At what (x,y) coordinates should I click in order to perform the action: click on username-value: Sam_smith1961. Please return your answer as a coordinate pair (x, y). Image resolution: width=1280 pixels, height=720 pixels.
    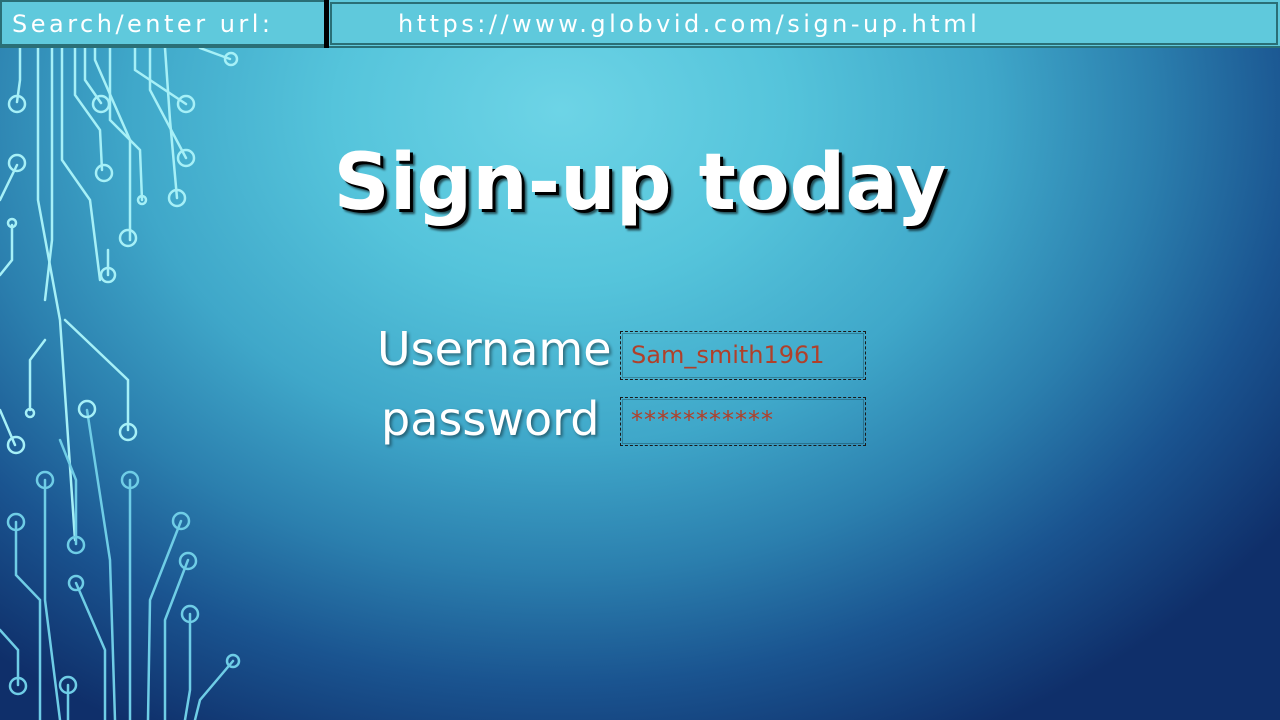
    Looking at the image, I should click on (728, 355).